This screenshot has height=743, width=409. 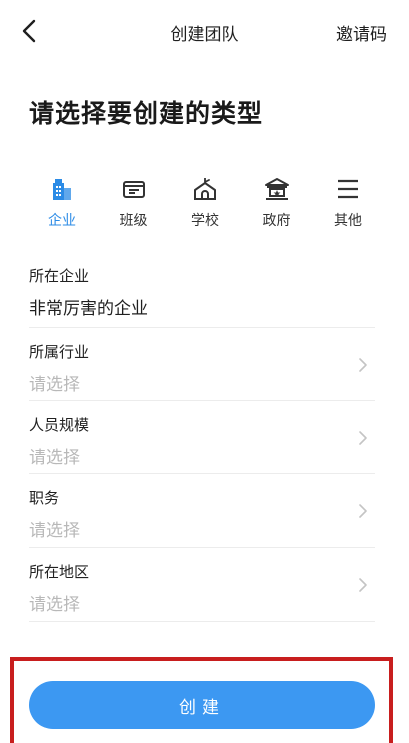 I want to click on type-label-class: 班级, so click(x=133, y=221).